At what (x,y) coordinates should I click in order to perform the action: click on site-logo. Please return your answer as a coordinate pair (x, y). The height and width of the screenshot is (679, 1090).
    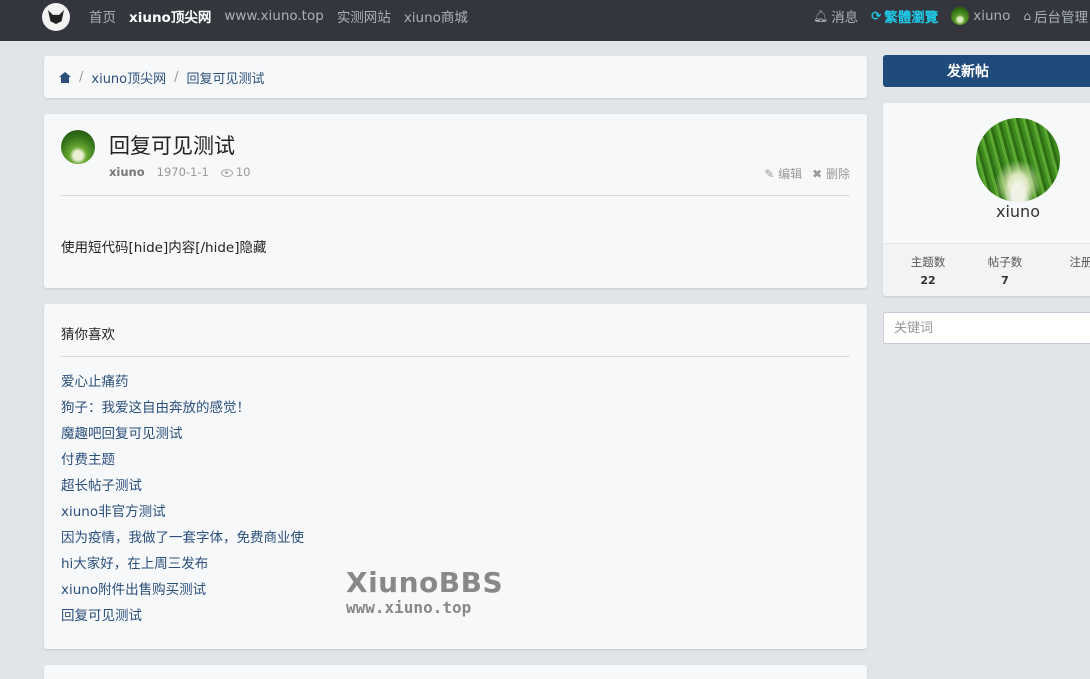
    Looking at the image, I should click on (56, 17).